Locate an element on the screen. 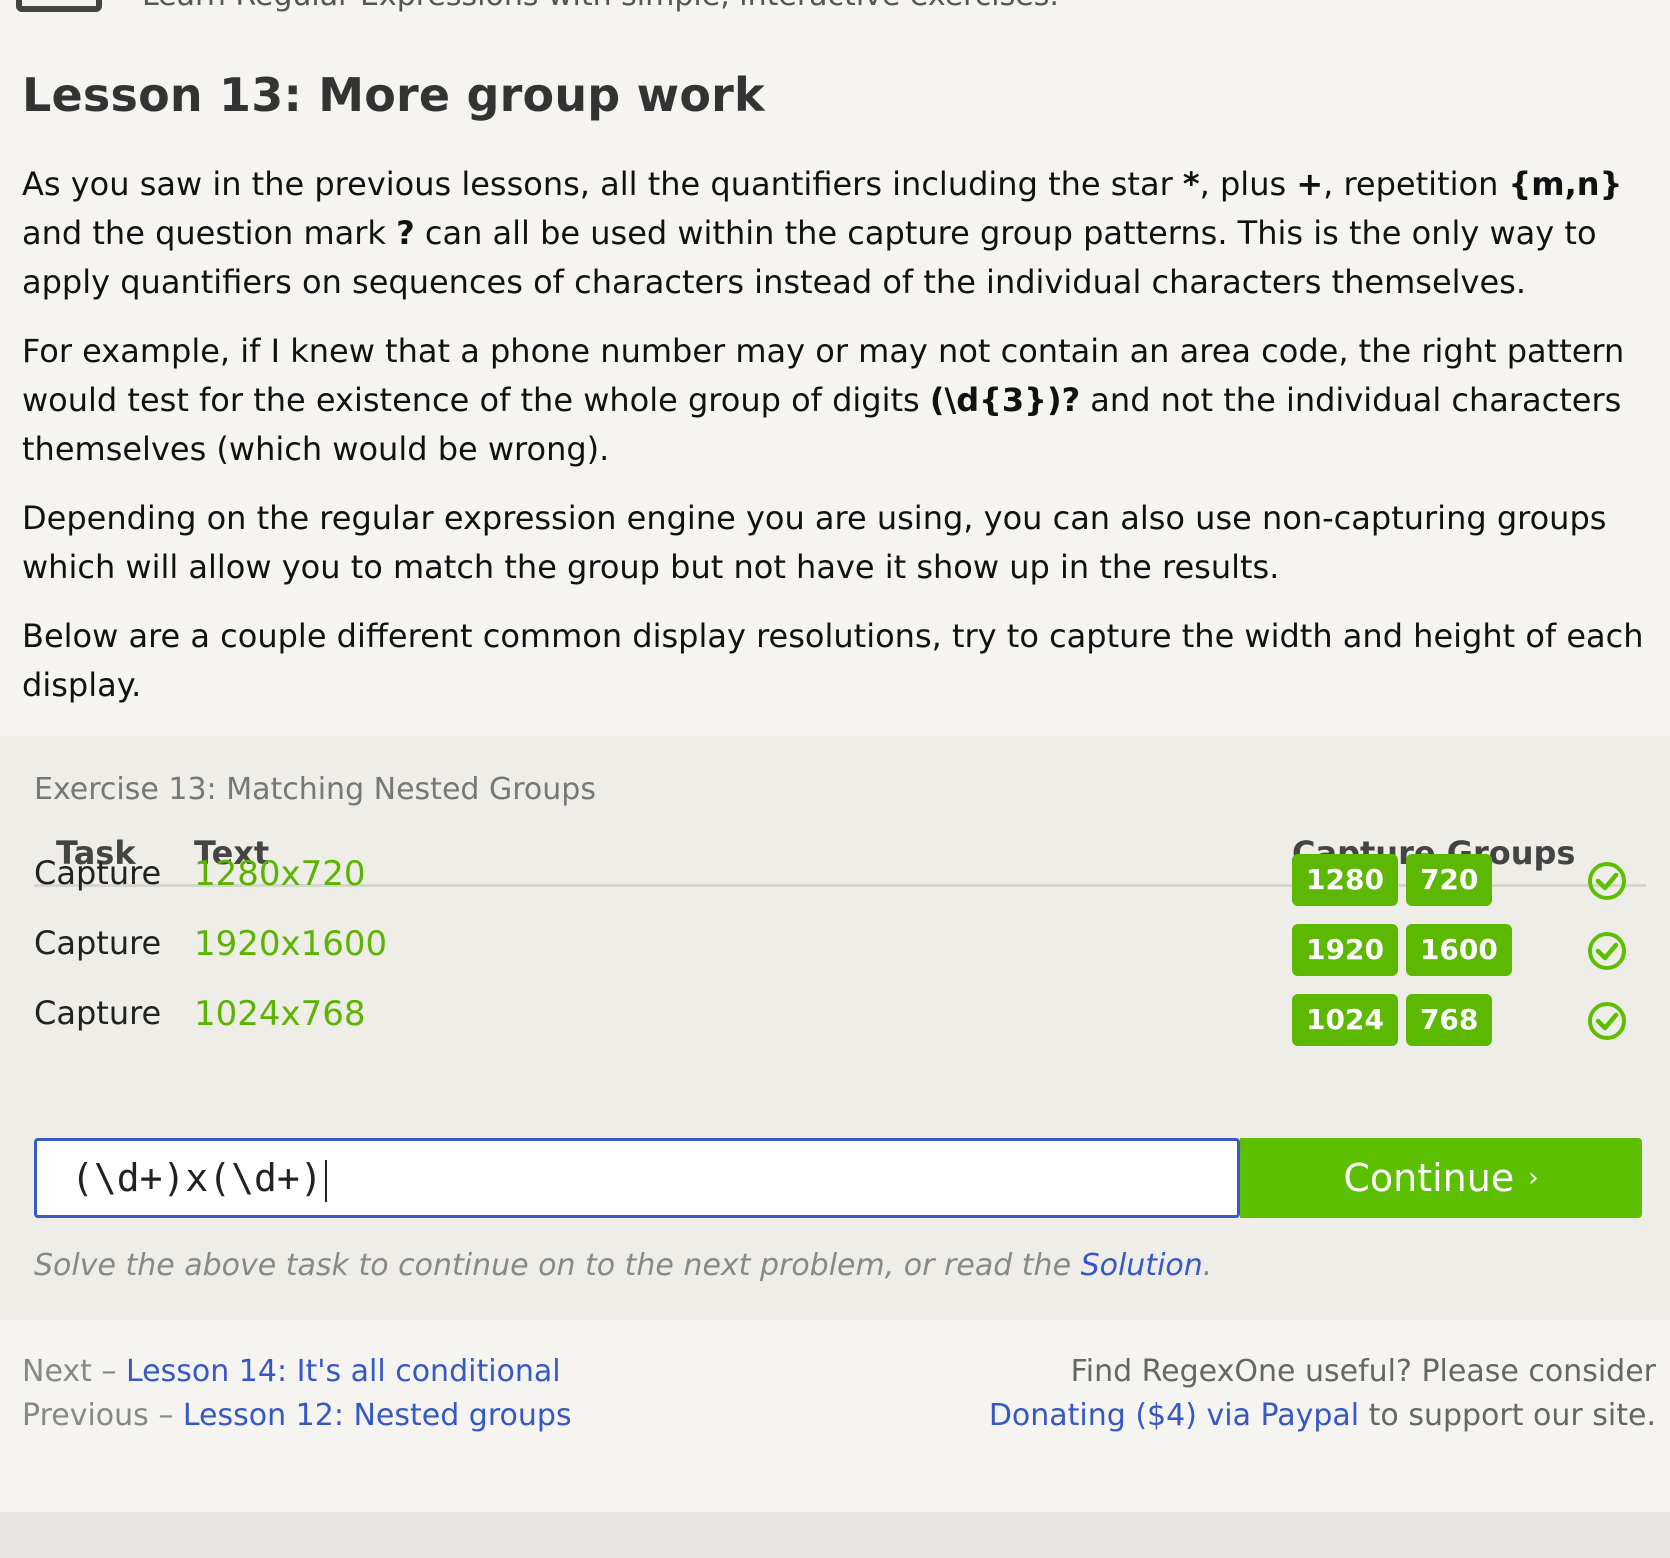 This screenshot has width=1670, height=1558. continue-label: Continue is located at coordinates (1429, 1178).